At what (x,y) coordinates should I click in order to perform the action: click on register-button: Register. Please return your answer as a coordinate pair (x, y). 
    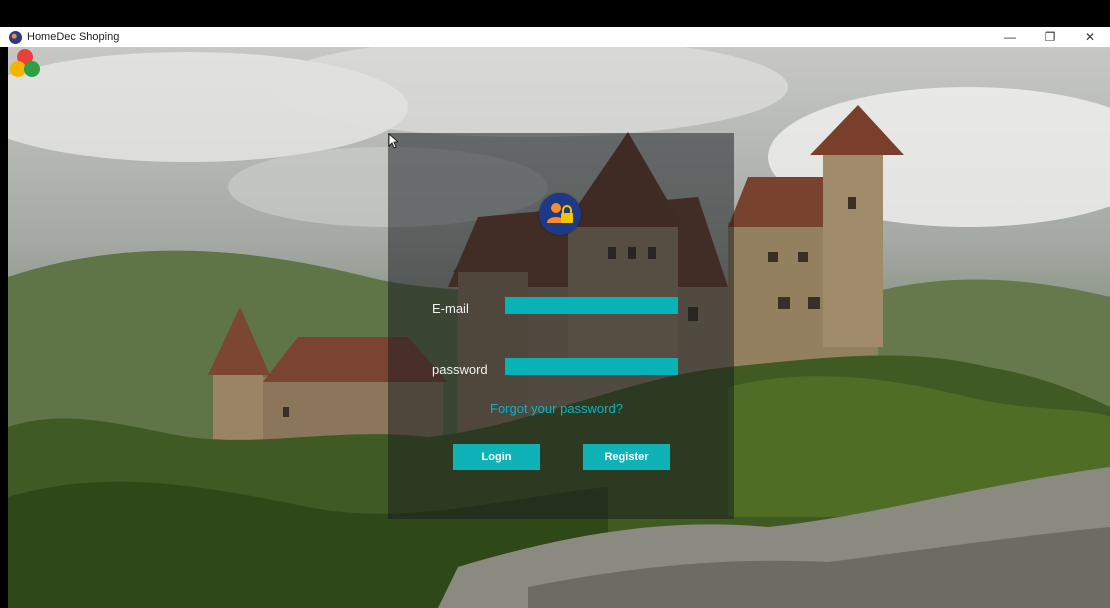
    Looking at the image, I should click on (626, 457).